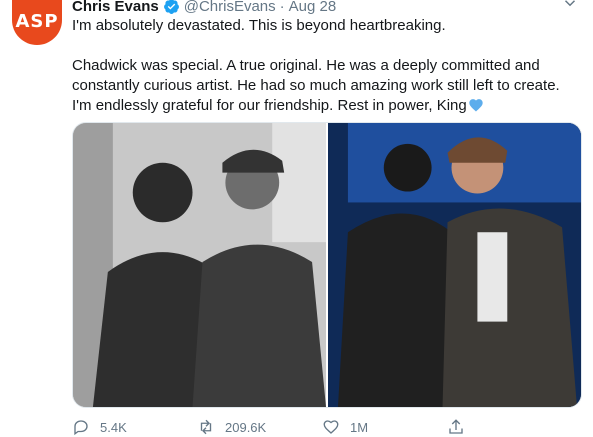  What do you see at coordinates (206, 427) in the screenshot?
I see `retweet-icon` at bounding box center [206, 427].